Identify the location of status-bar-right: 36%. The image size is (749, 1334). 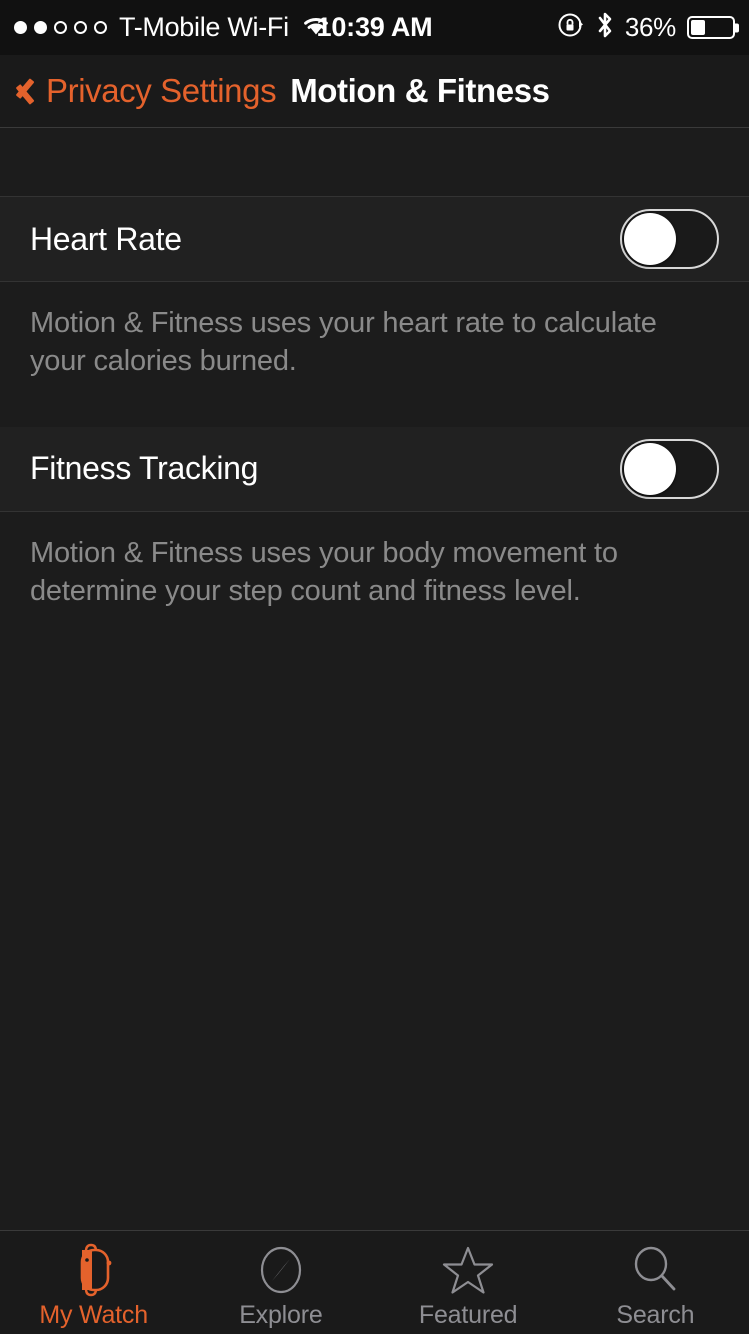
(646, 27).